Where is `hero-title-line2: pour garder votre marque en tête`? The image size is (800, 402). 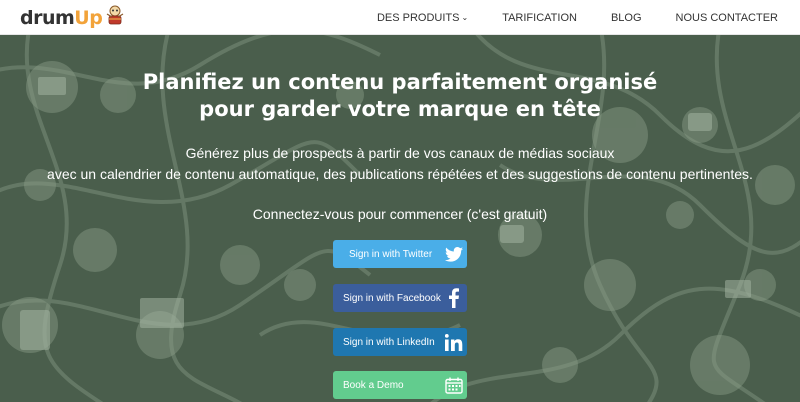
hero-title-line2: pour garder votre marque en tête is located at coordinates (400, 109).